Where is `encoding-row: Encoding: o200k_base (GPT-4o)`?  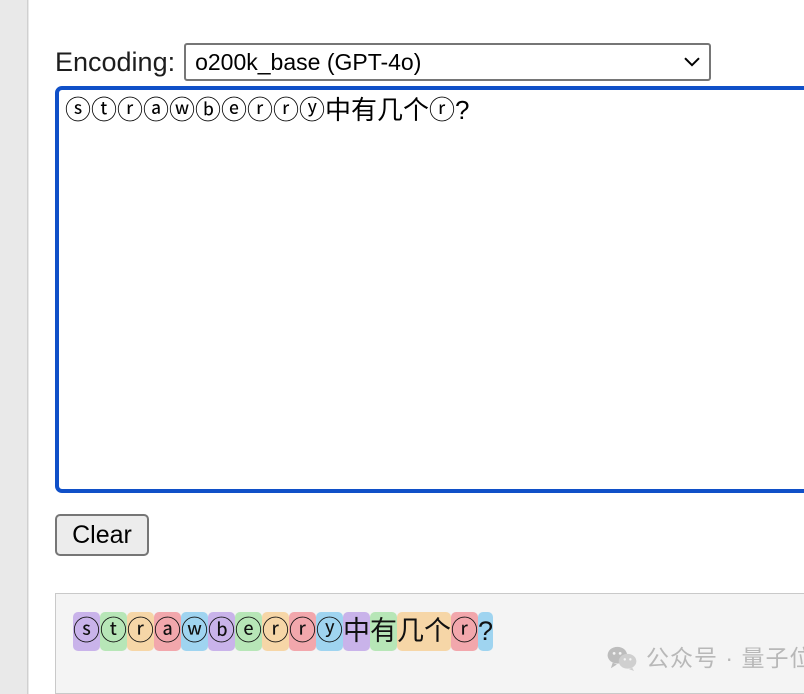 encoding-row: Encoding: o200k_base (GPT-4o) is located at coordinates (383, 62).